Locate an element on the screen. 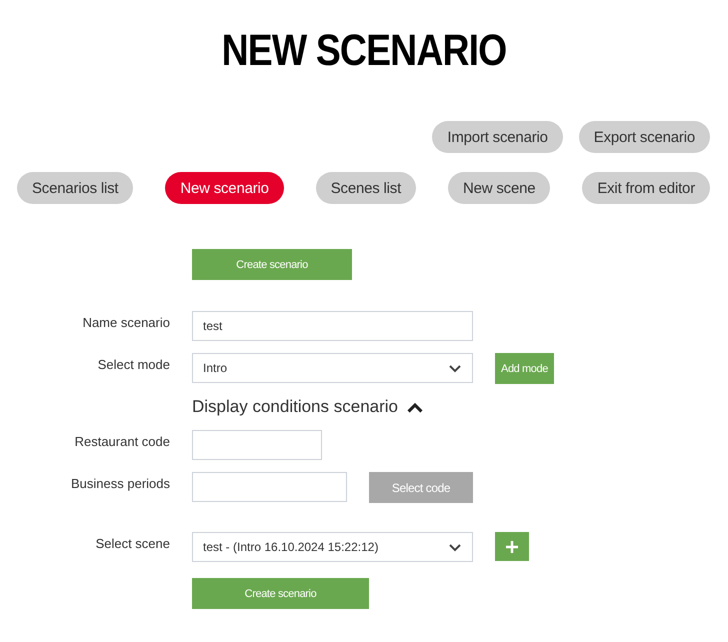 The width and height of the screenshot is (728, 642). field-label: Name scenario is located at coordinates (126, 322).